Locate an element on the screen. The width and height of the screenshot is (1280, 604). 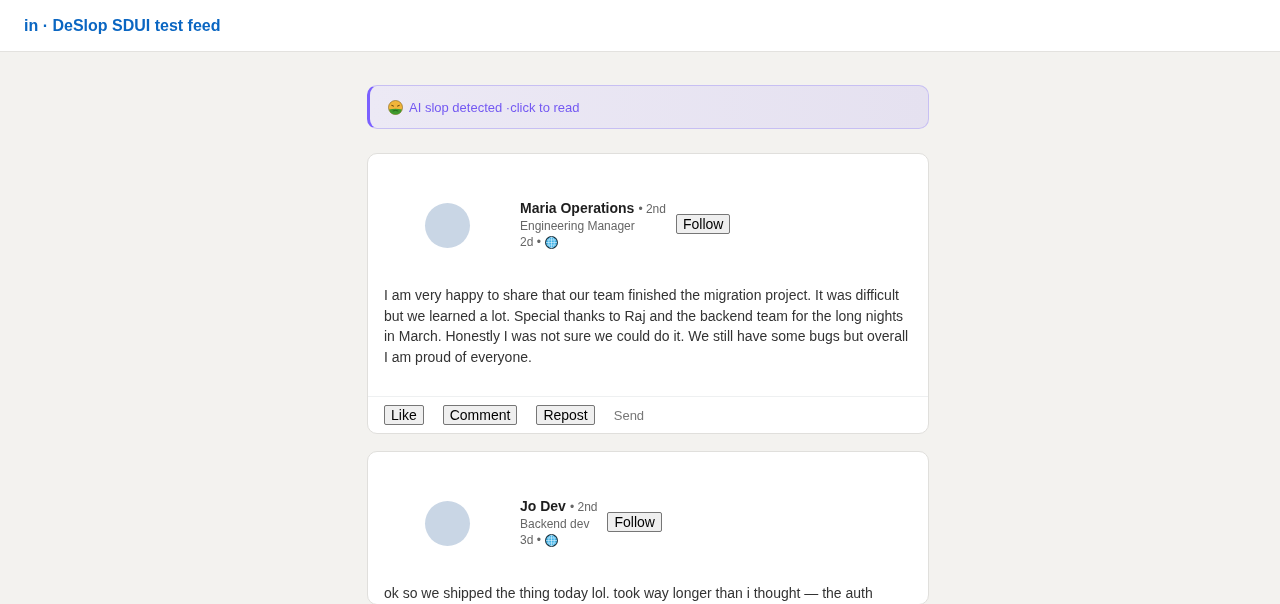
feed-title: in · DeSlop SDUI test feed is located at coordinates (122, 25).